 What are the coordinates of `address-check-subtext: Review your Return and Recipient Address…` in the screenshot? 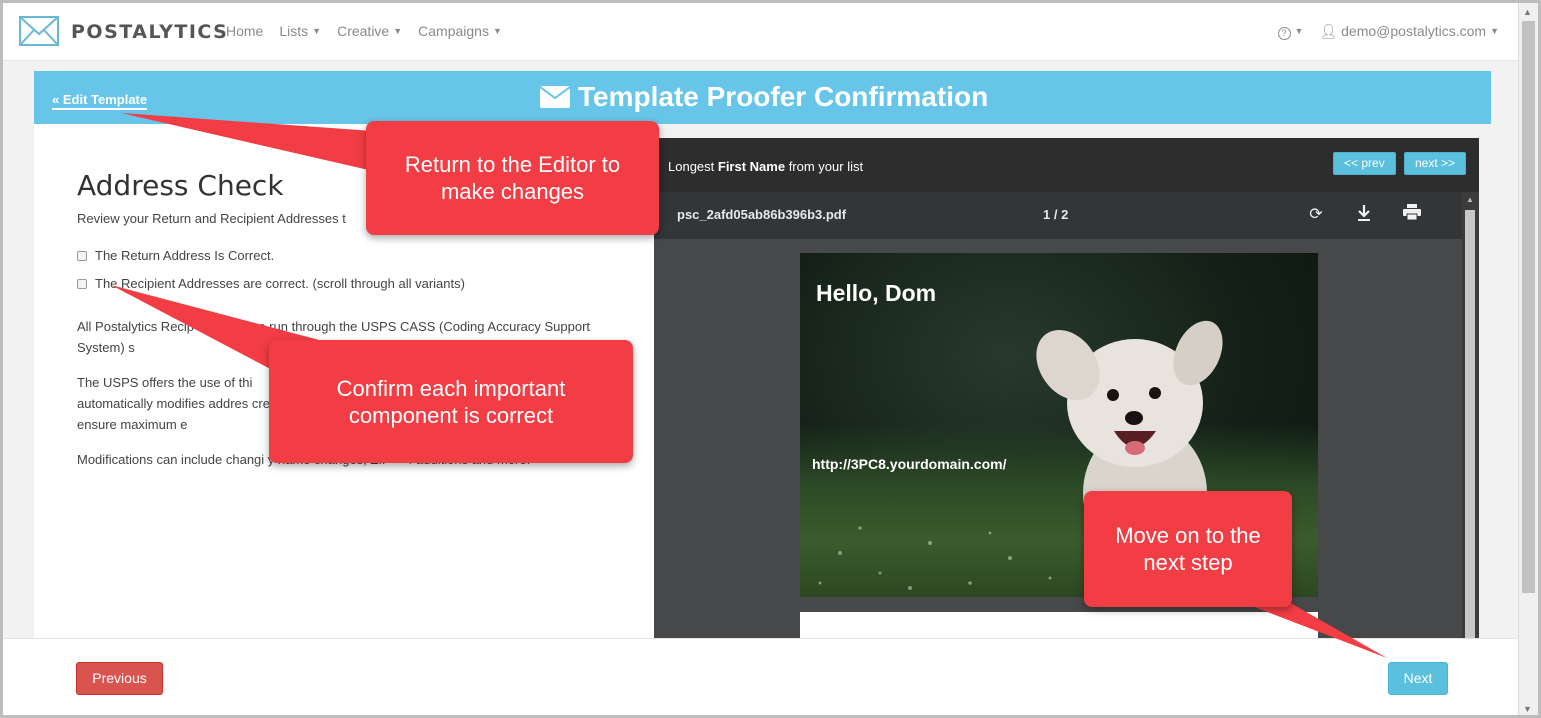 It's located at (211, 218).